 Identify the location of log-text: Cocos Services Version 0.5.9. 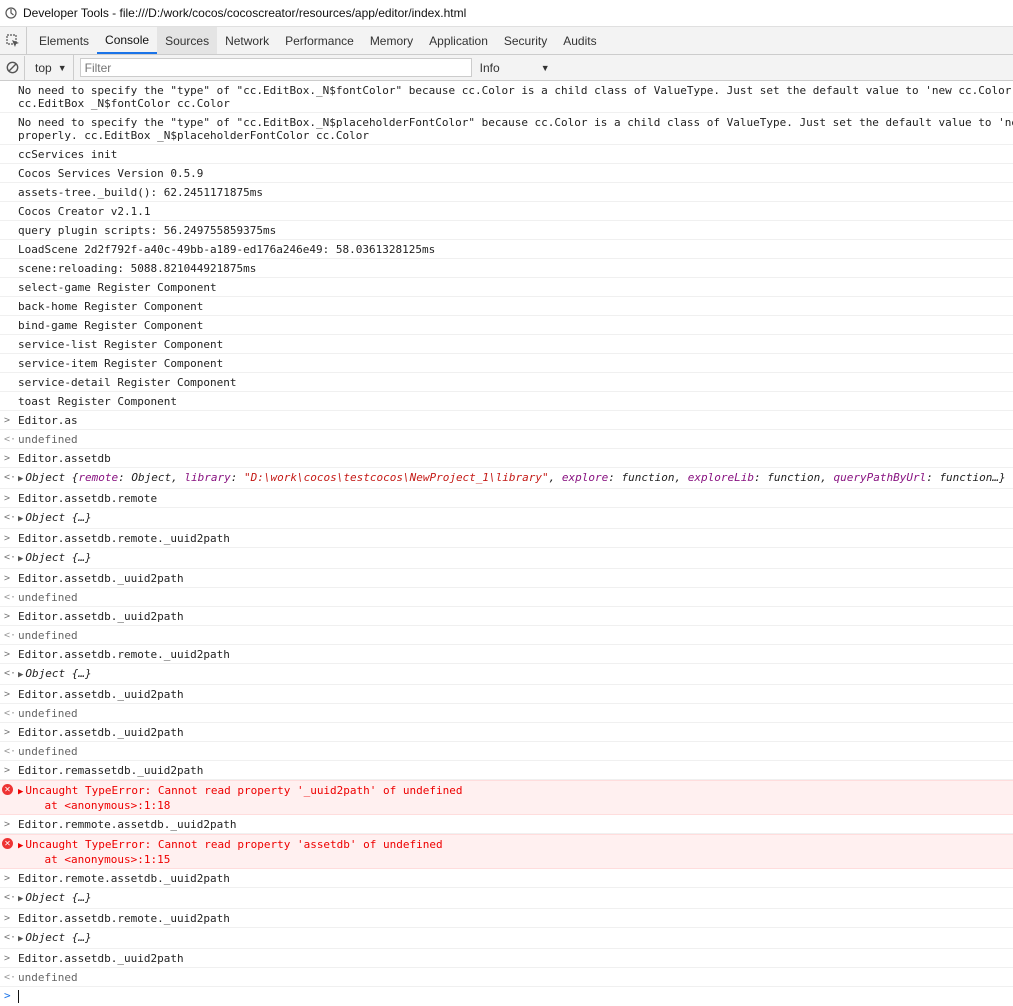
(111, 173).